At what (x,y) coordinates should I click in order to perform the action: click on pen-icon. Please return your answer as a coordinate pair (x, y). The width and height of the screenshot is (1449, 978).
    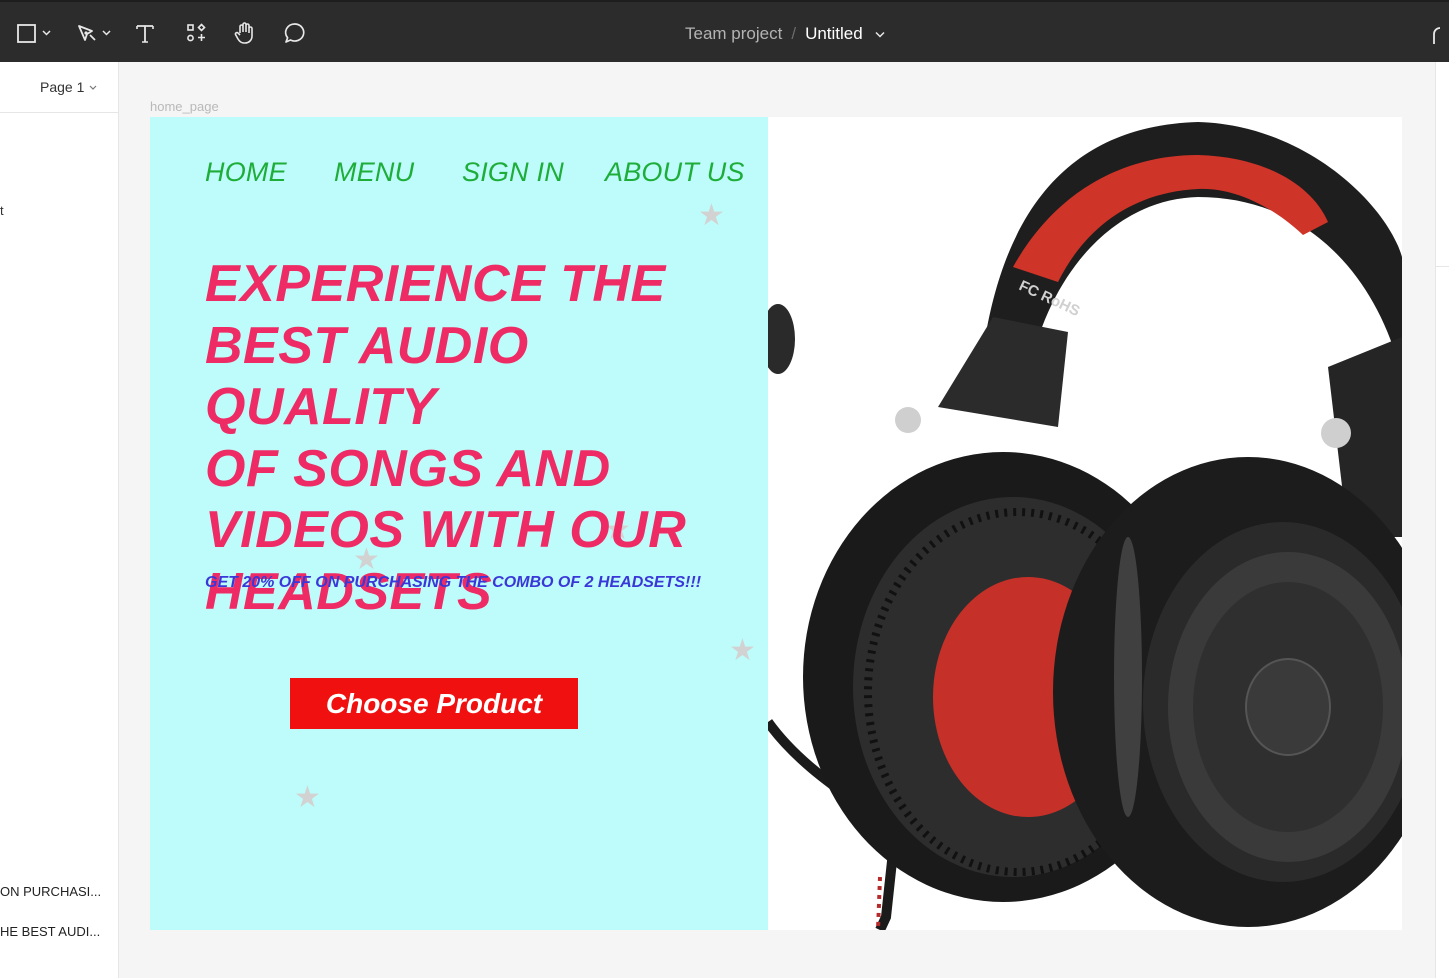
    Looking at the image, I should click on (87, 33).